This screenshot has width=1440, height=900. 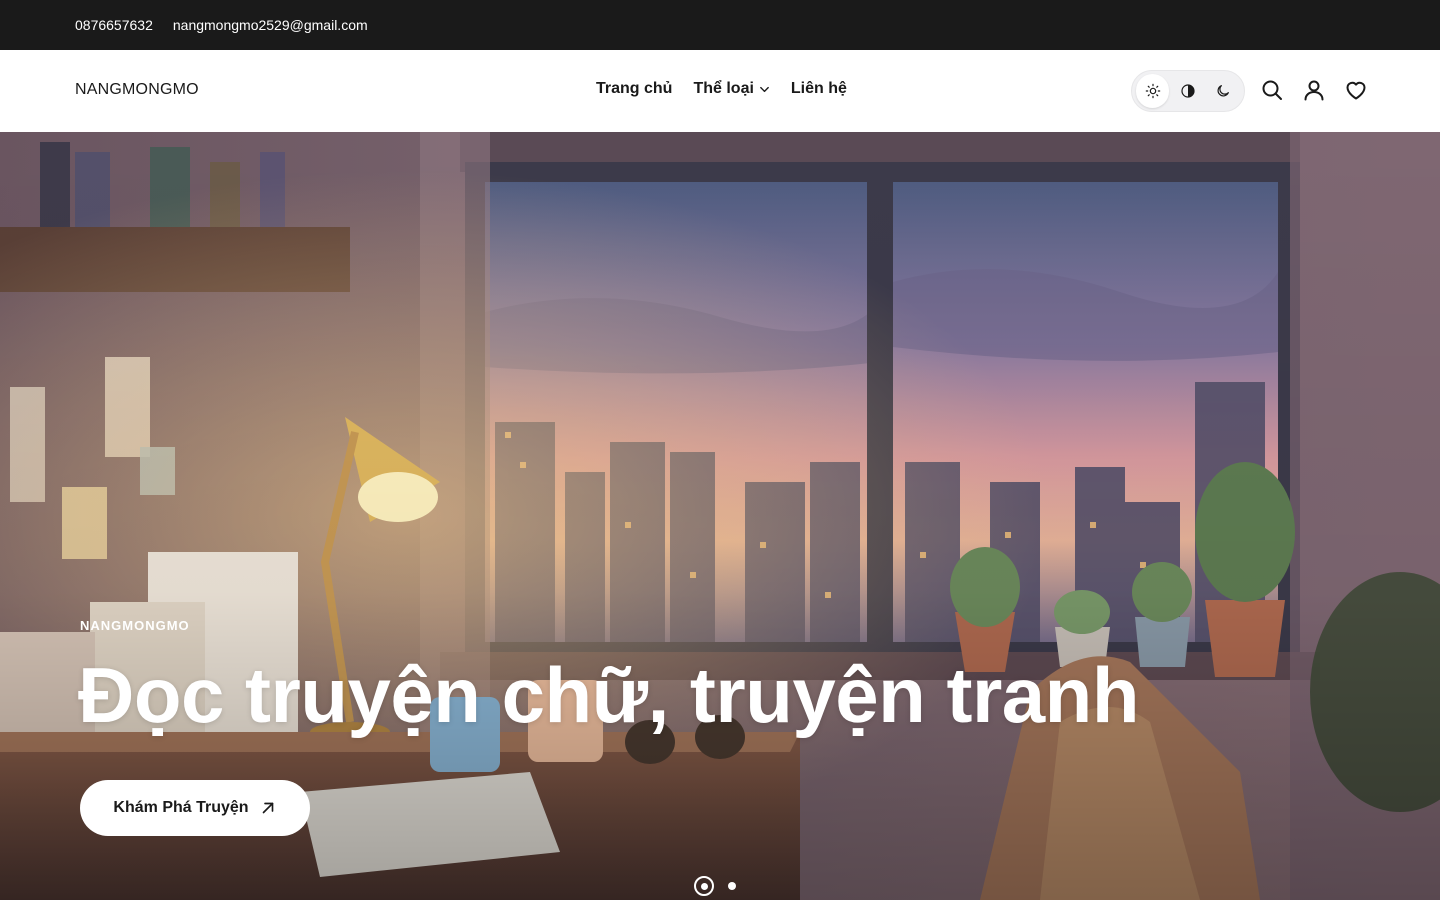 I want to click on slider-pagination, so click(x=715, y=886).